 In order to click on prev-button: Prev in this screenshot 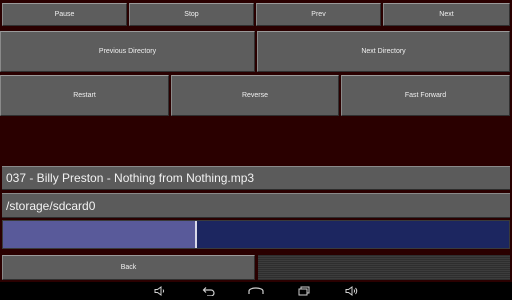, I will do `click(318, 14)`.